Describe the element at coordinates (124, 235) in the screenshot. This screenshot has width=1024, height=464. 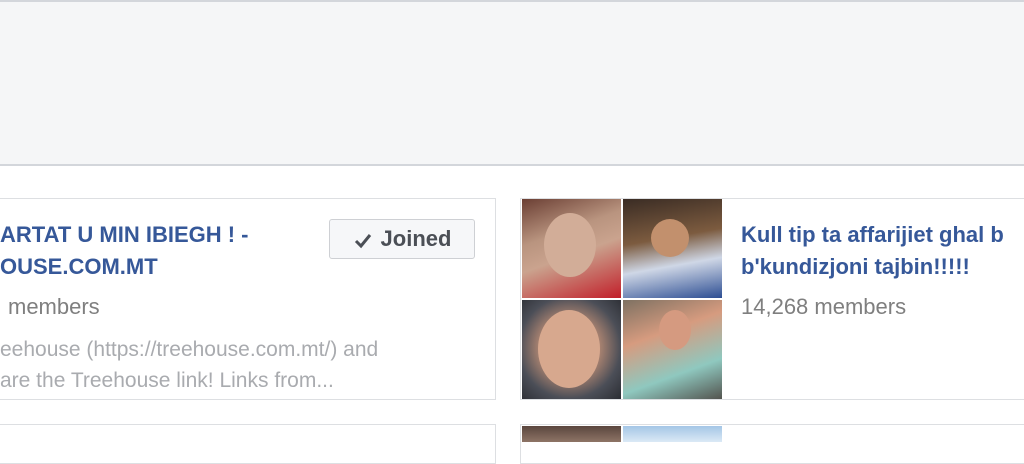
I see `group-title: ARTAT U MIN IBIEGH ! -` at that location.